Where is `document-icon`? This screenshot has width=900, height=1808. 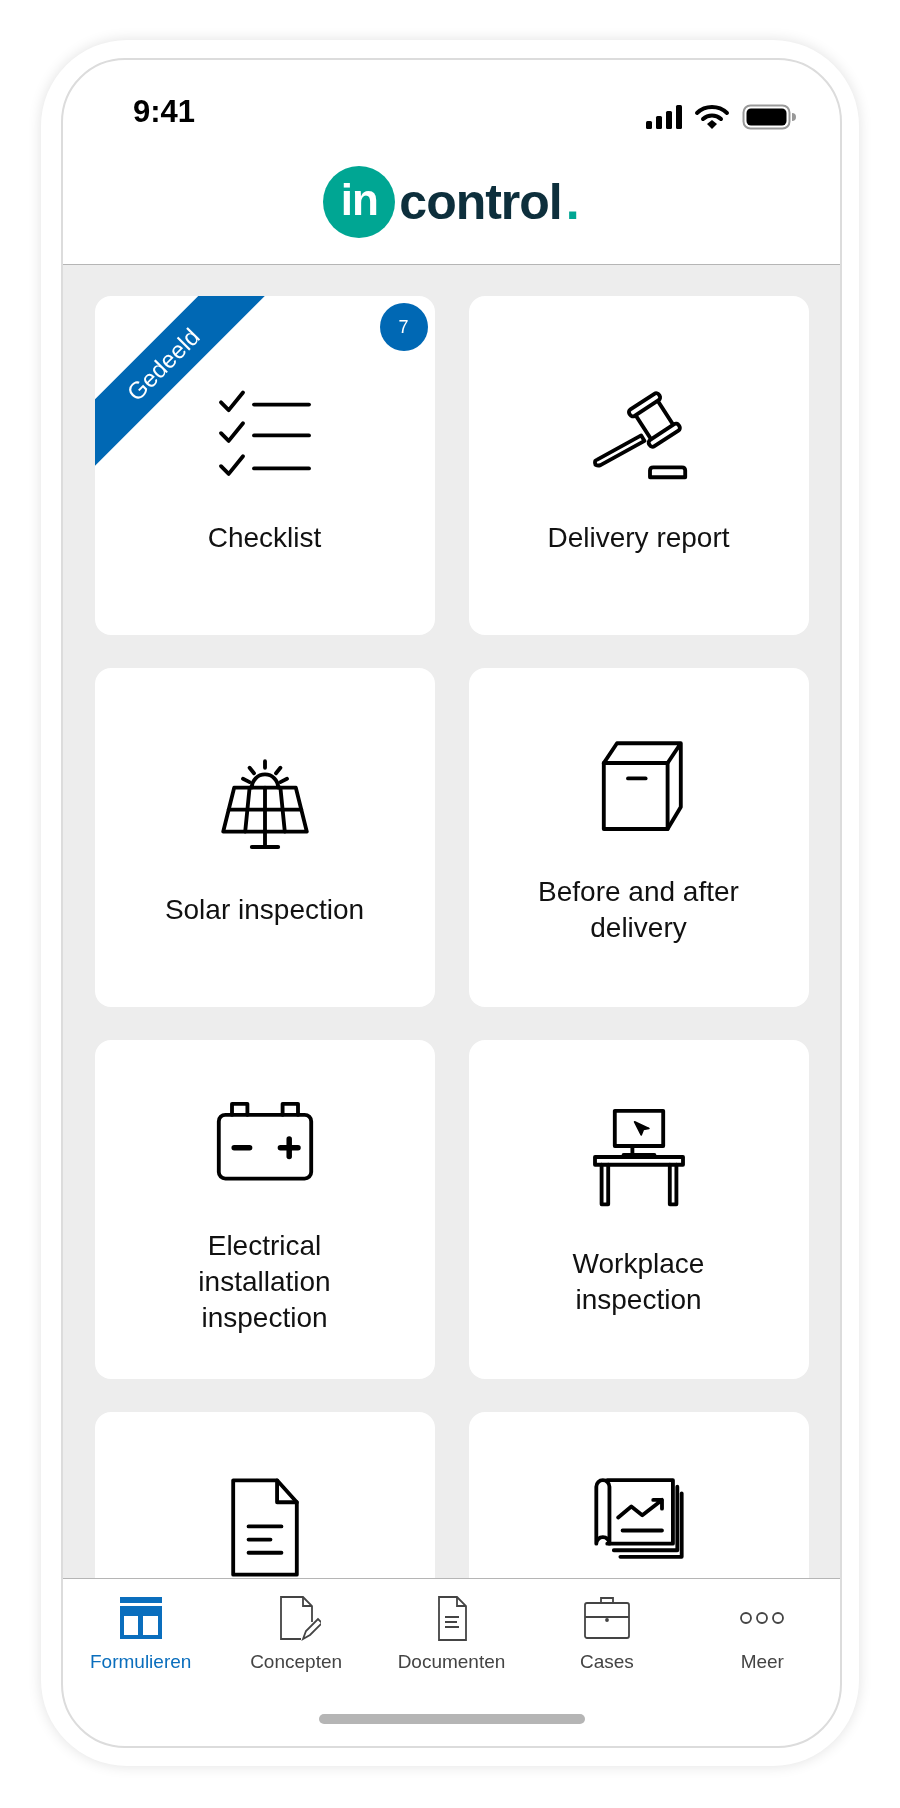
document-icon is located at coordinates (264, 1527).